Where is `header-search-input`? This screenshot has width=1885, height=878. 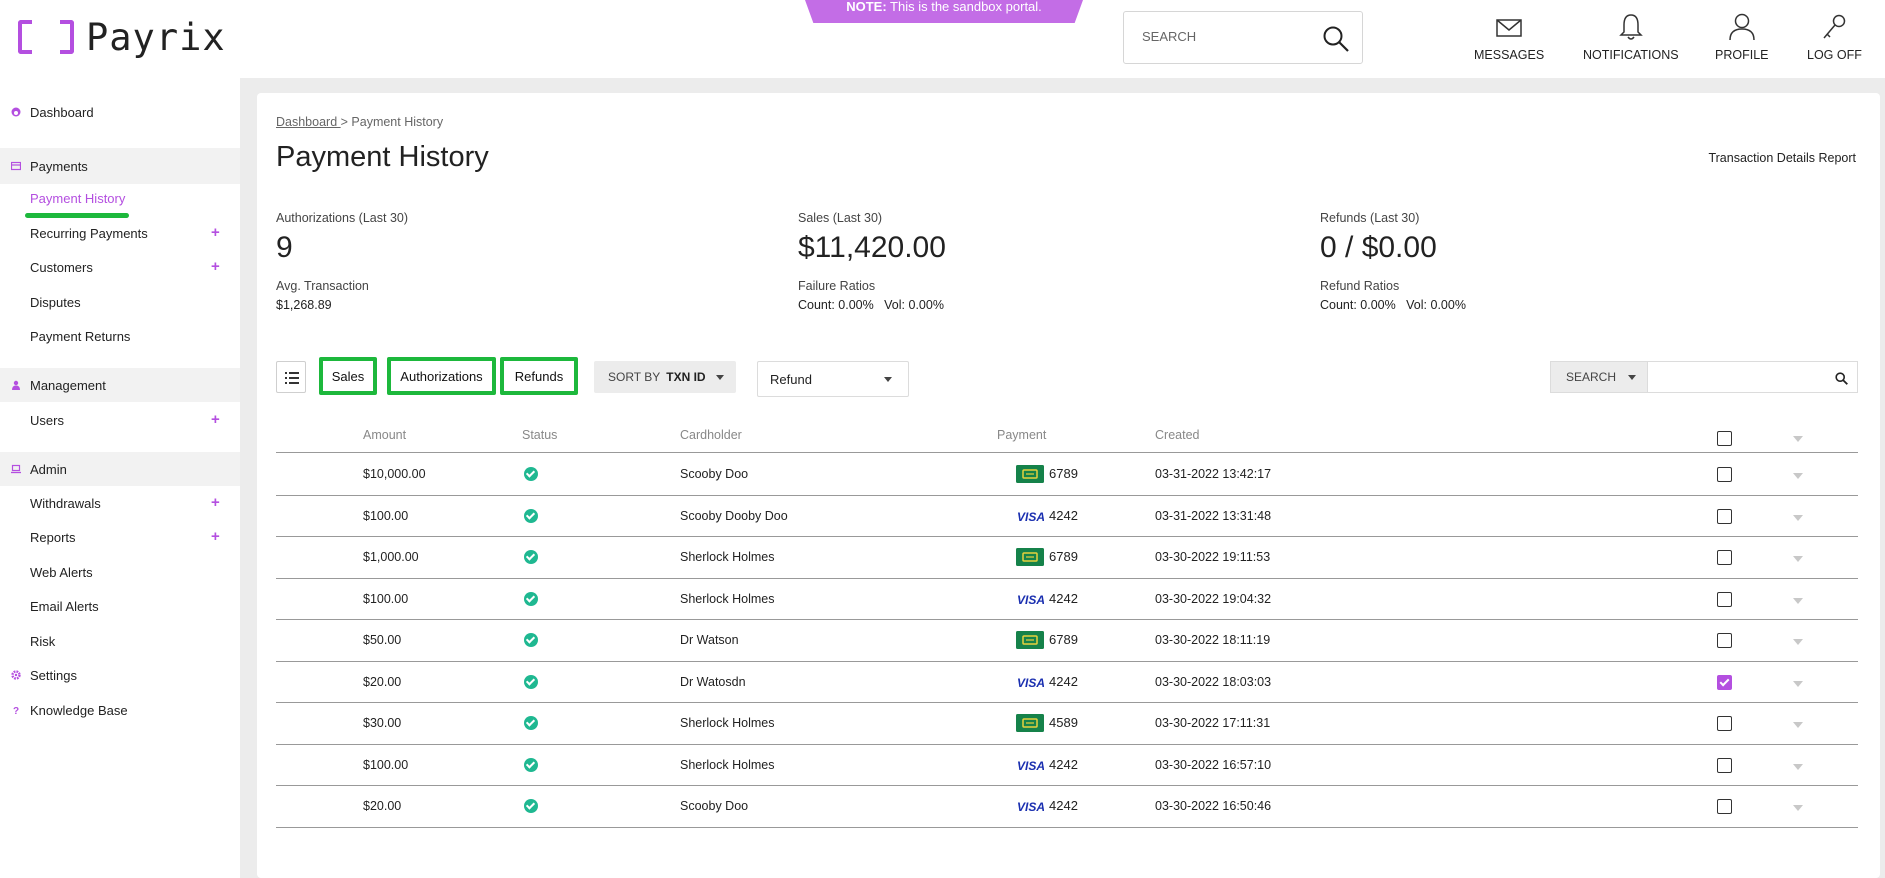 header-search-input is located at coordinates (1222, 36).